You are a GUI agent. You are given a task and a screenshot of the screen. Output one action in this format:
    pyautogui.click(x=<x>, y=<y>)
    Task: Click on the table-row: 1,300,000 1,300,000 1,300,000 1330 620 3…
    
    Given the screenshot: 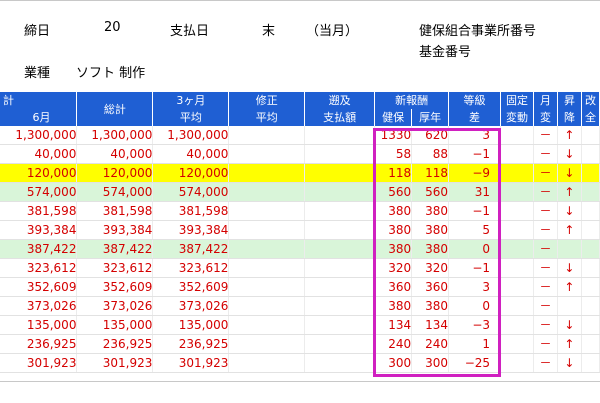 What is the action you would take?
    pyautogui.click(x=300, y=135)
    